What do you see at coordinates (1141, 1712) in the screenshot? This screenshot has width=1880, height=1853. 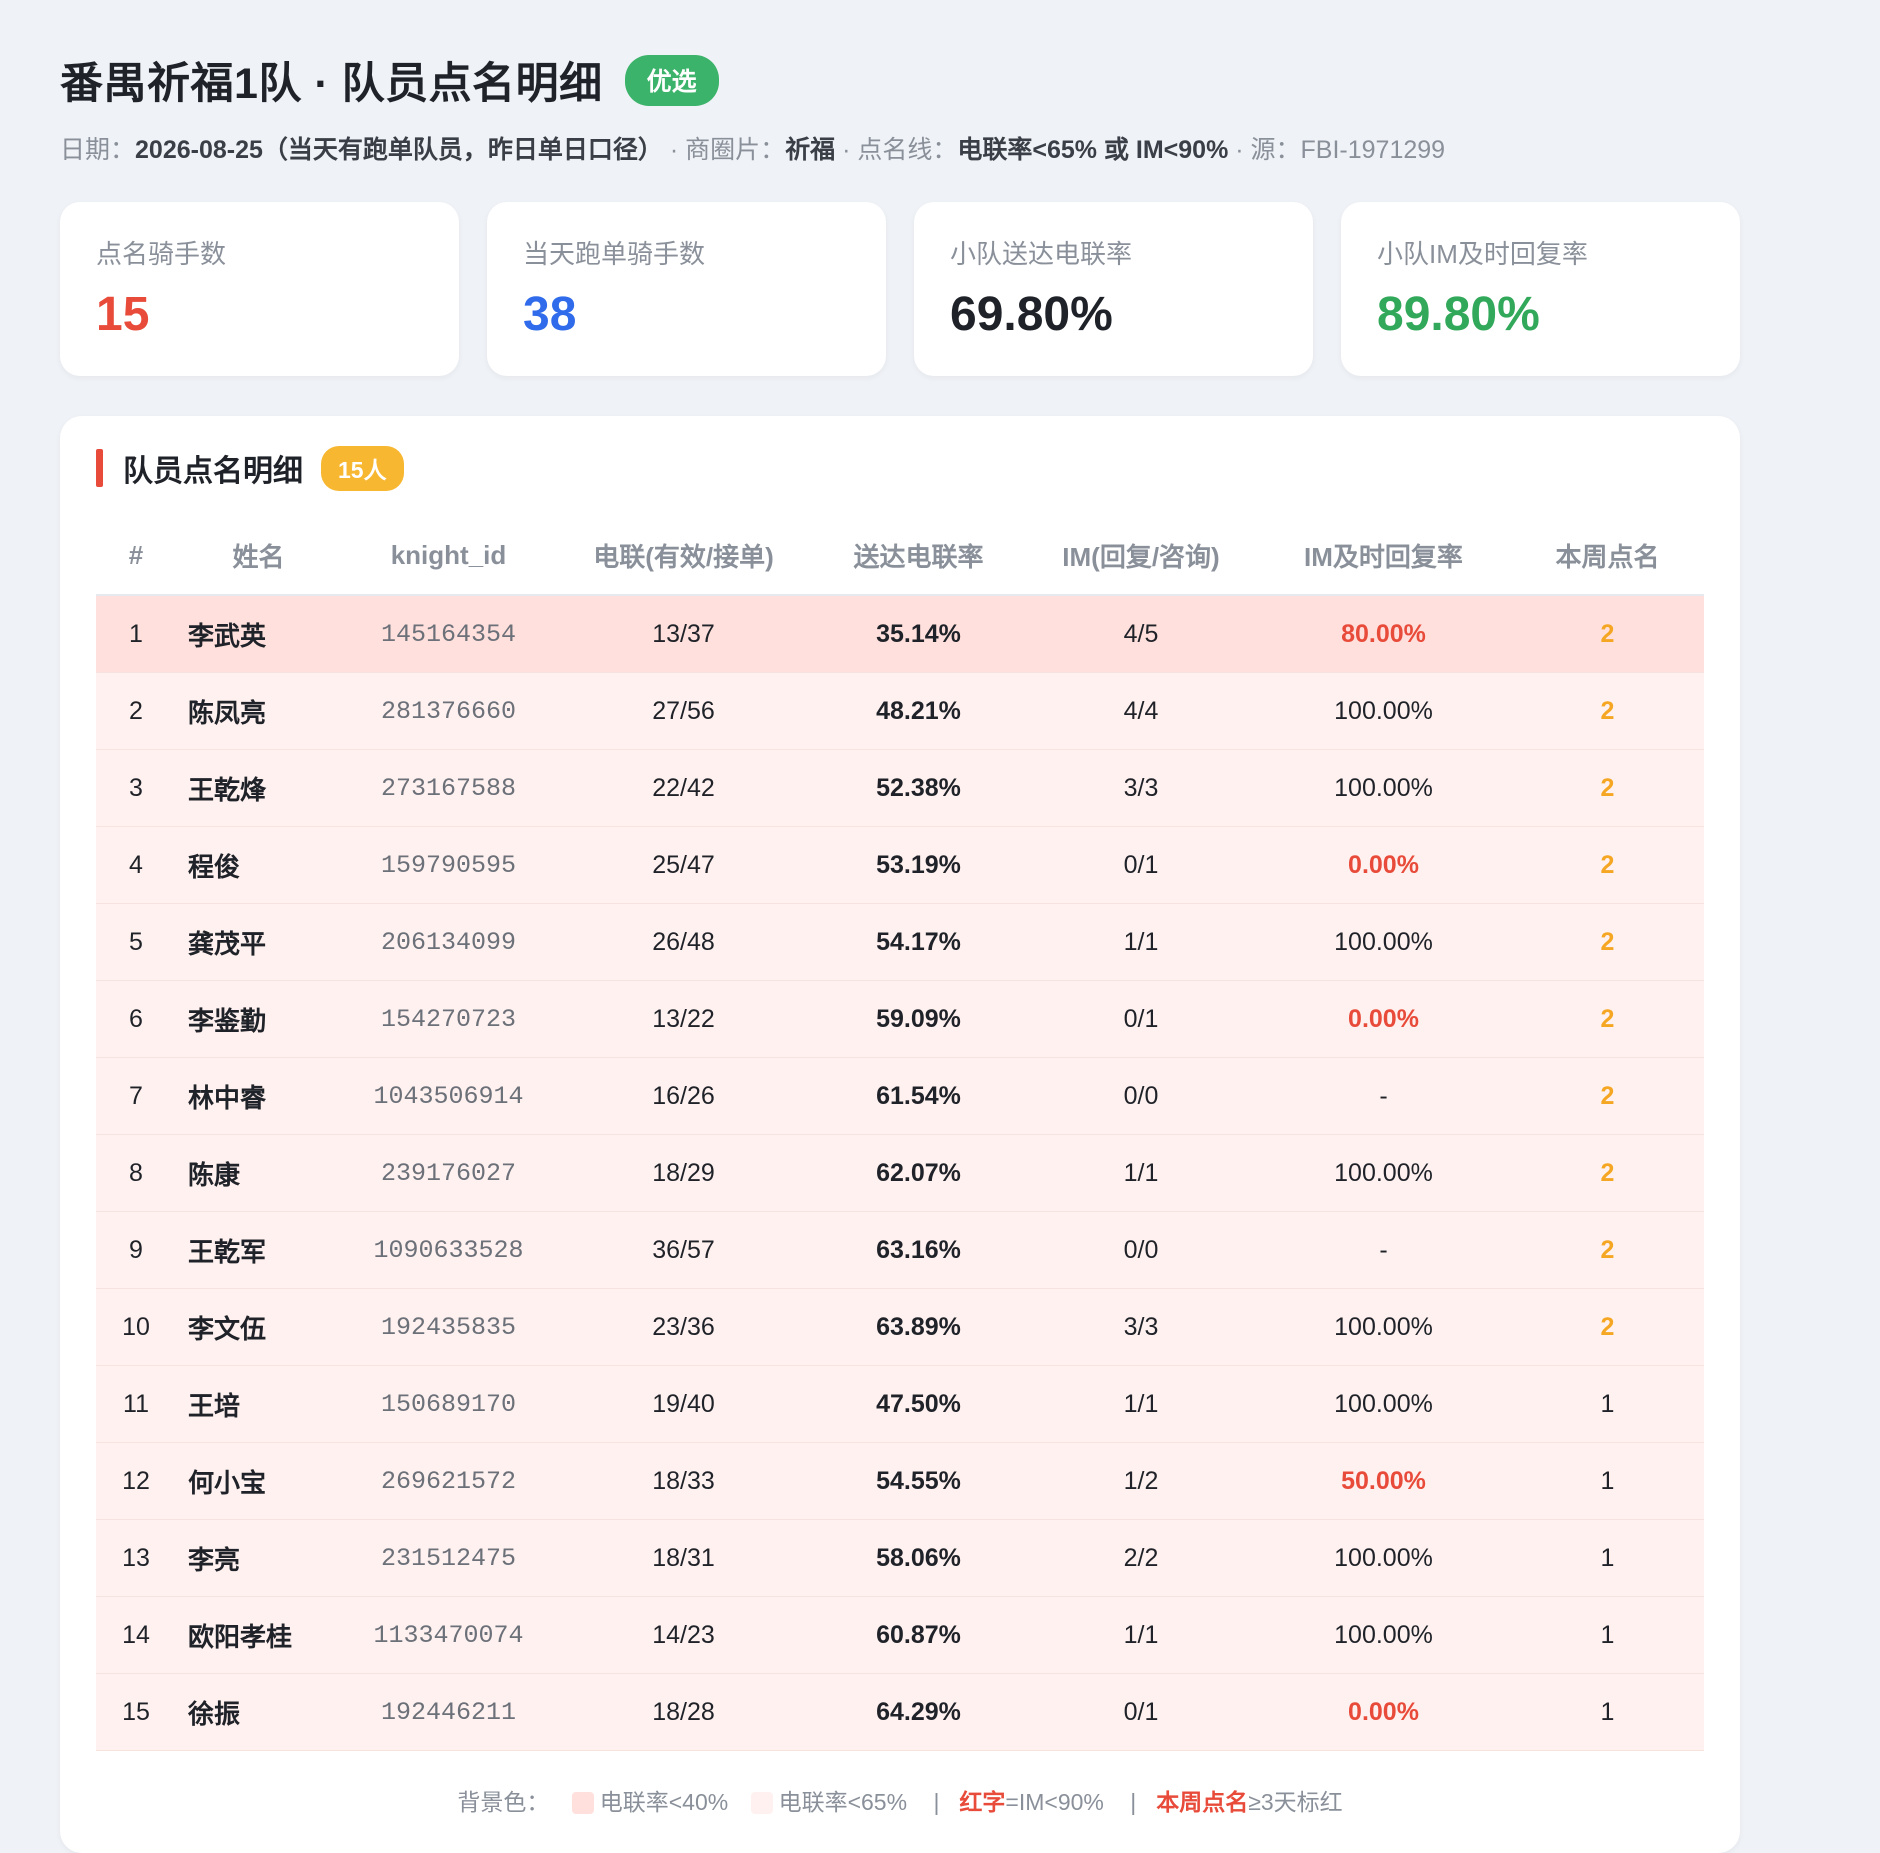 I see `cell-im: 0/1` at bounding box center [1141, 1712].